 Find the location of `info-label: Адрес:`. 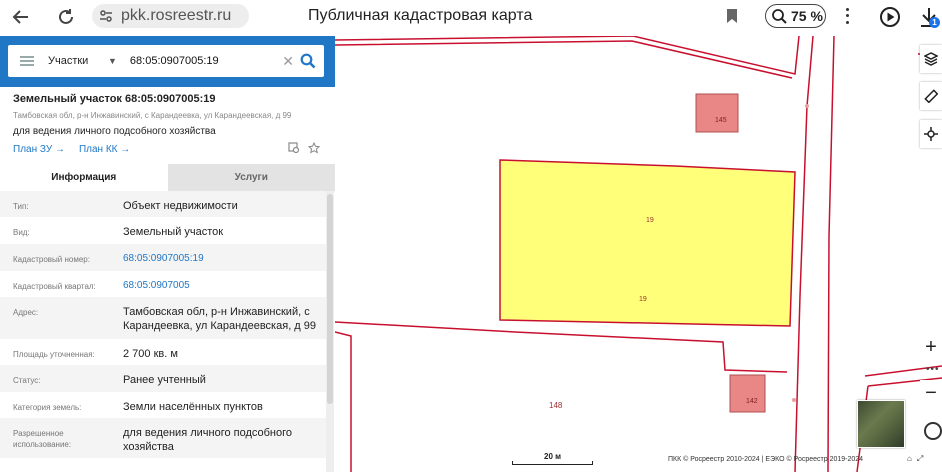

info-label: Адрес: is located at coordinates (26, 312).